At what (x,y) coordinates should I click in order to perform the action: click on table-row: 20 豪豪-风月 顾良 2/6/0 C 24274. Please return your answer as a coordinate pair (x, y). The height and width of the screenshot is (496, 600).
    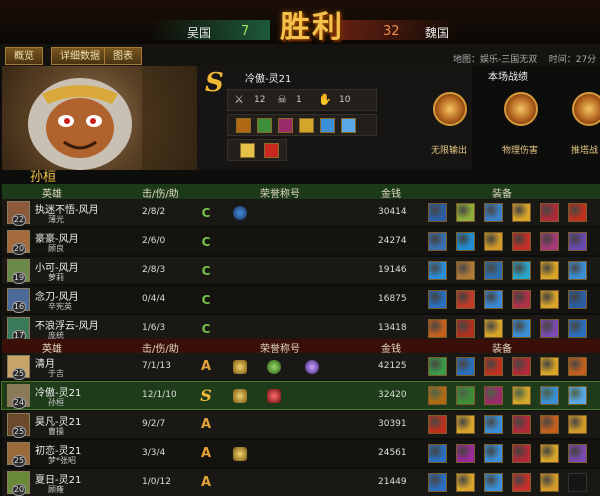
    Looking at the image, I should click on (301, 241).